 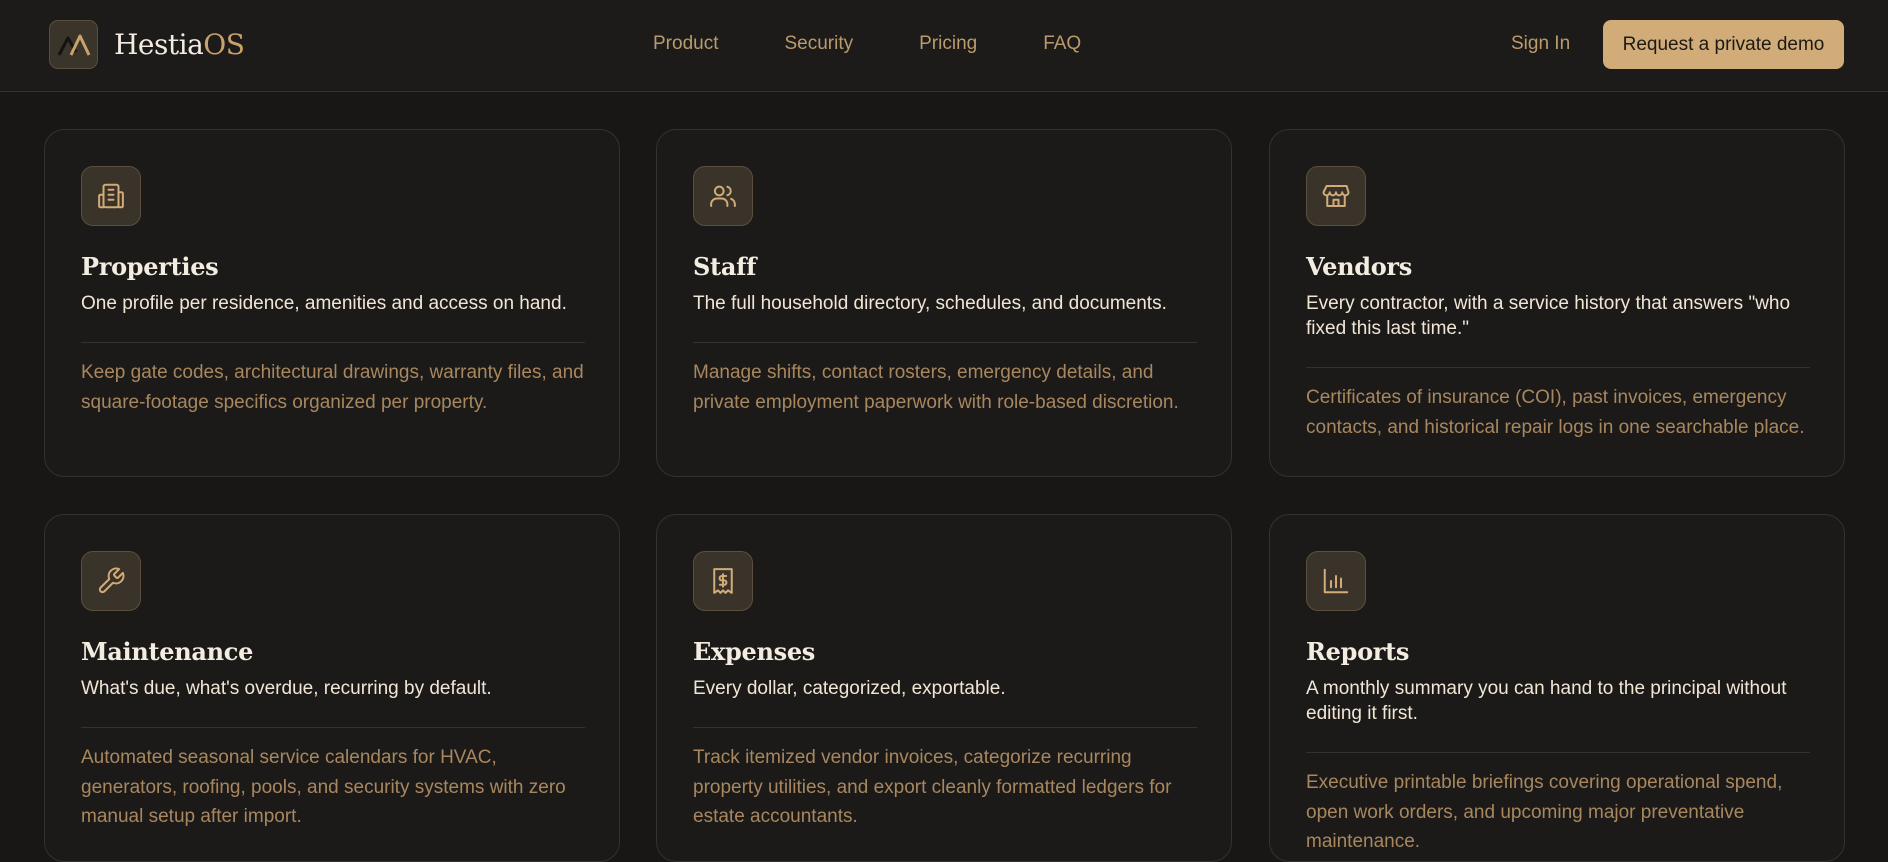 What do you see at coordinates (1540, 44) in the screenshot?
I see `sign-in-link: Sign In` at bounding box center [1540, 44].